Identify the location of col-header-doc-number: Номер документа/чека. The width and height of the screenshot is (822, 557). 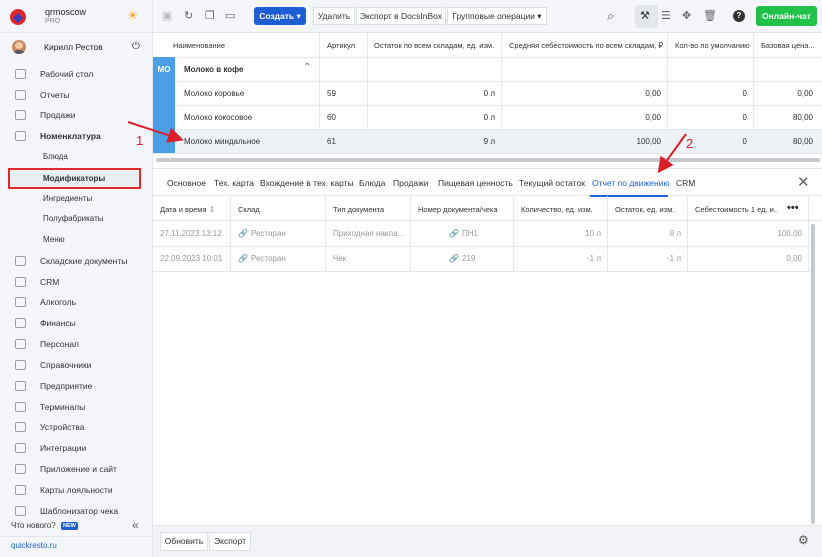
(458, 209).